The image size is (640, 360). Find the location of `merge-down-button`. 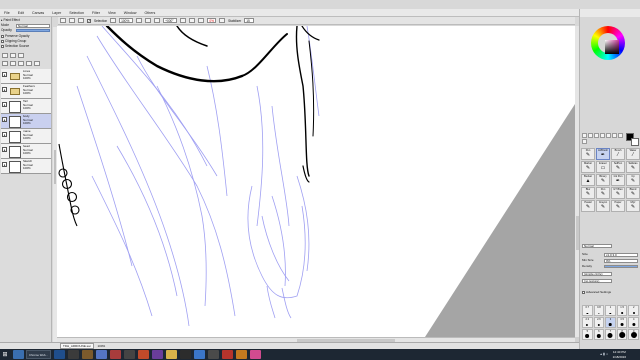

merge-down-button is located at coordinates (13, 63).